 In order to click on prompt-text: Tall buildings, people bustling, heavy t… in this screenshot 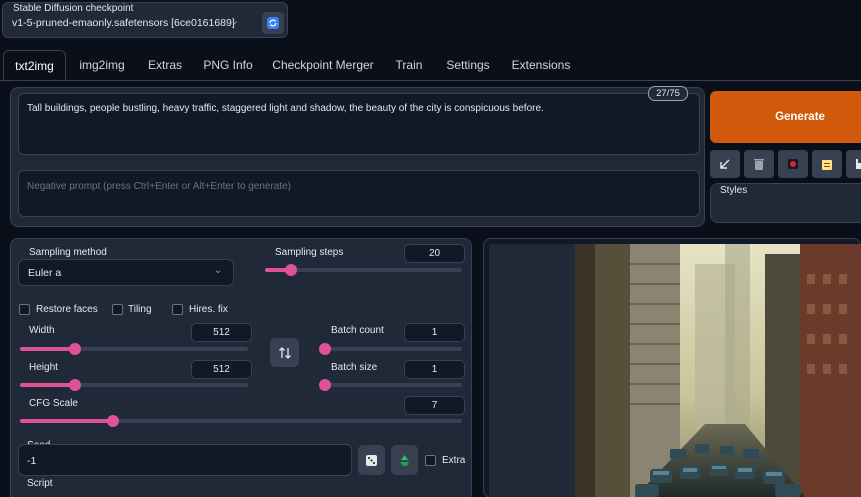, I will do `click(285, 108)`.